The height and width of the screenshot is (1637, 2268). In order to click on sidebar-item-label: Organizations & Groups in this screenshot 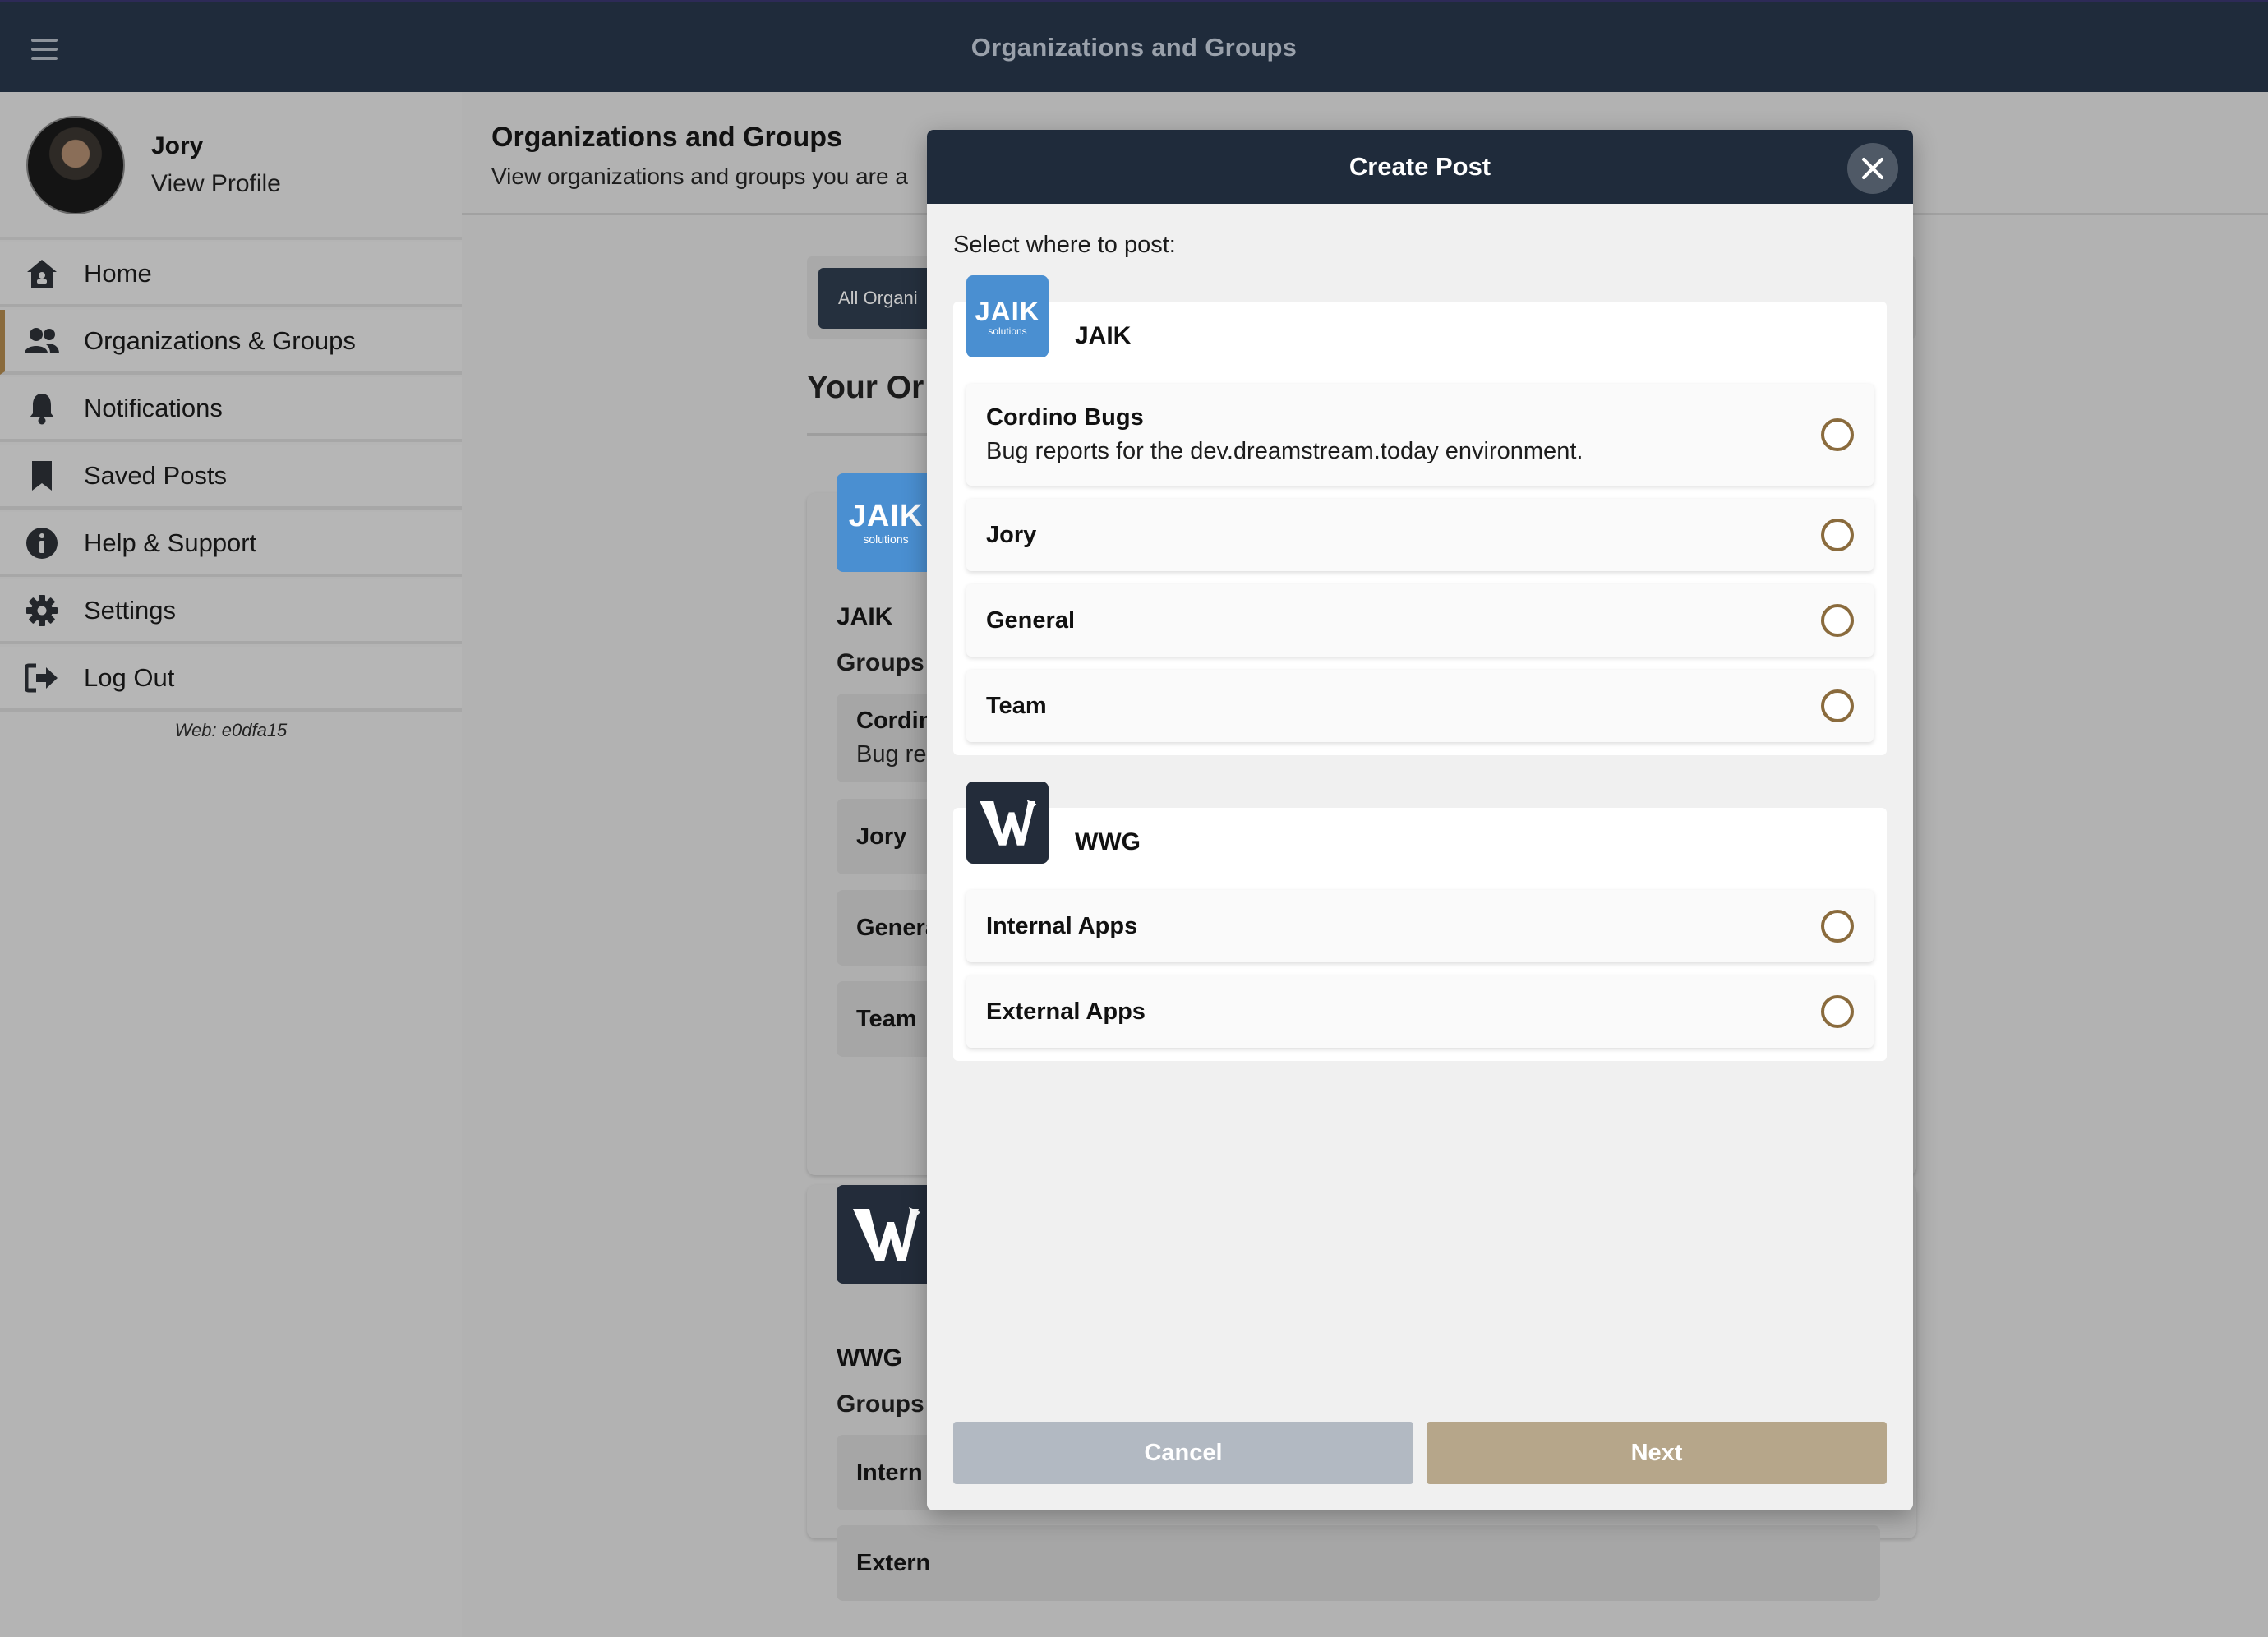, I will do `click(220, 340)`.